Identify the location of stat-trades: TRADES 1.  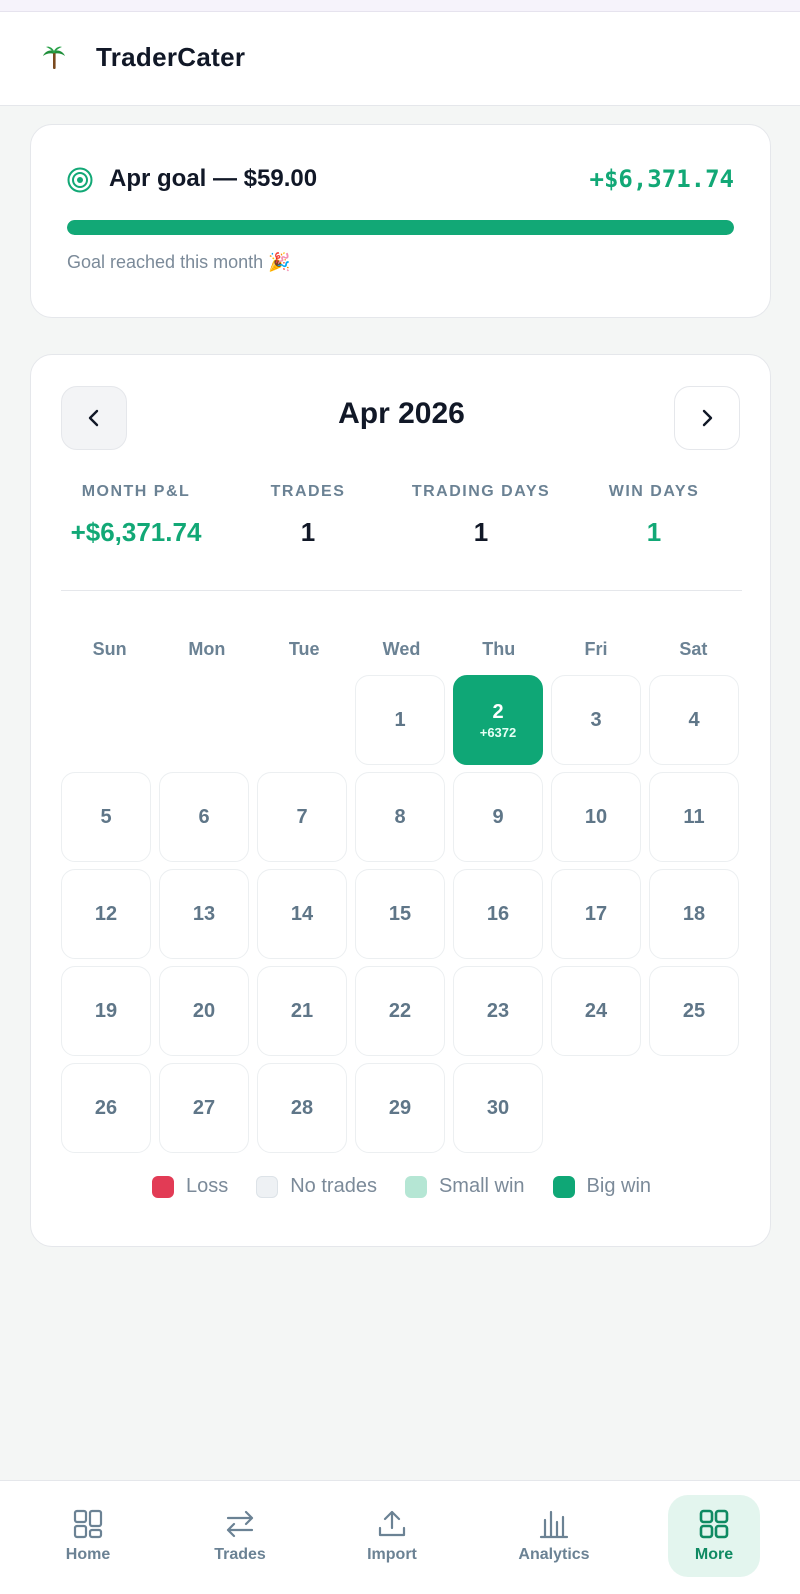
(308, 515).